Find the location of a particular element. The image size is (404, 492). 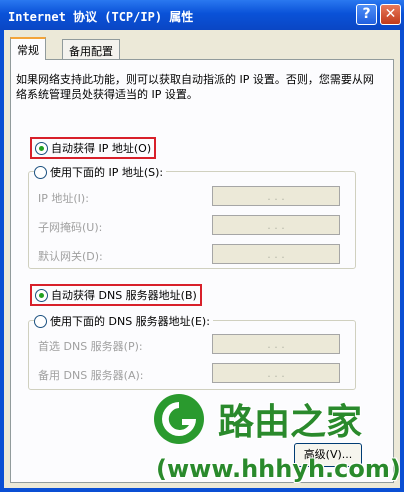

dns-auto-option: 自动获得 DNS 服务器地址(B) is located at coordinates (116, 295).